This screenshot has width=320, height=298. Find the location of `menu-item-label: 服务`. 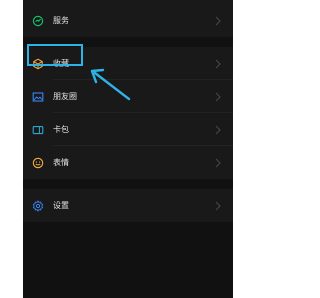

menu-item-label: 服务 is located at coordinates (61, 20).